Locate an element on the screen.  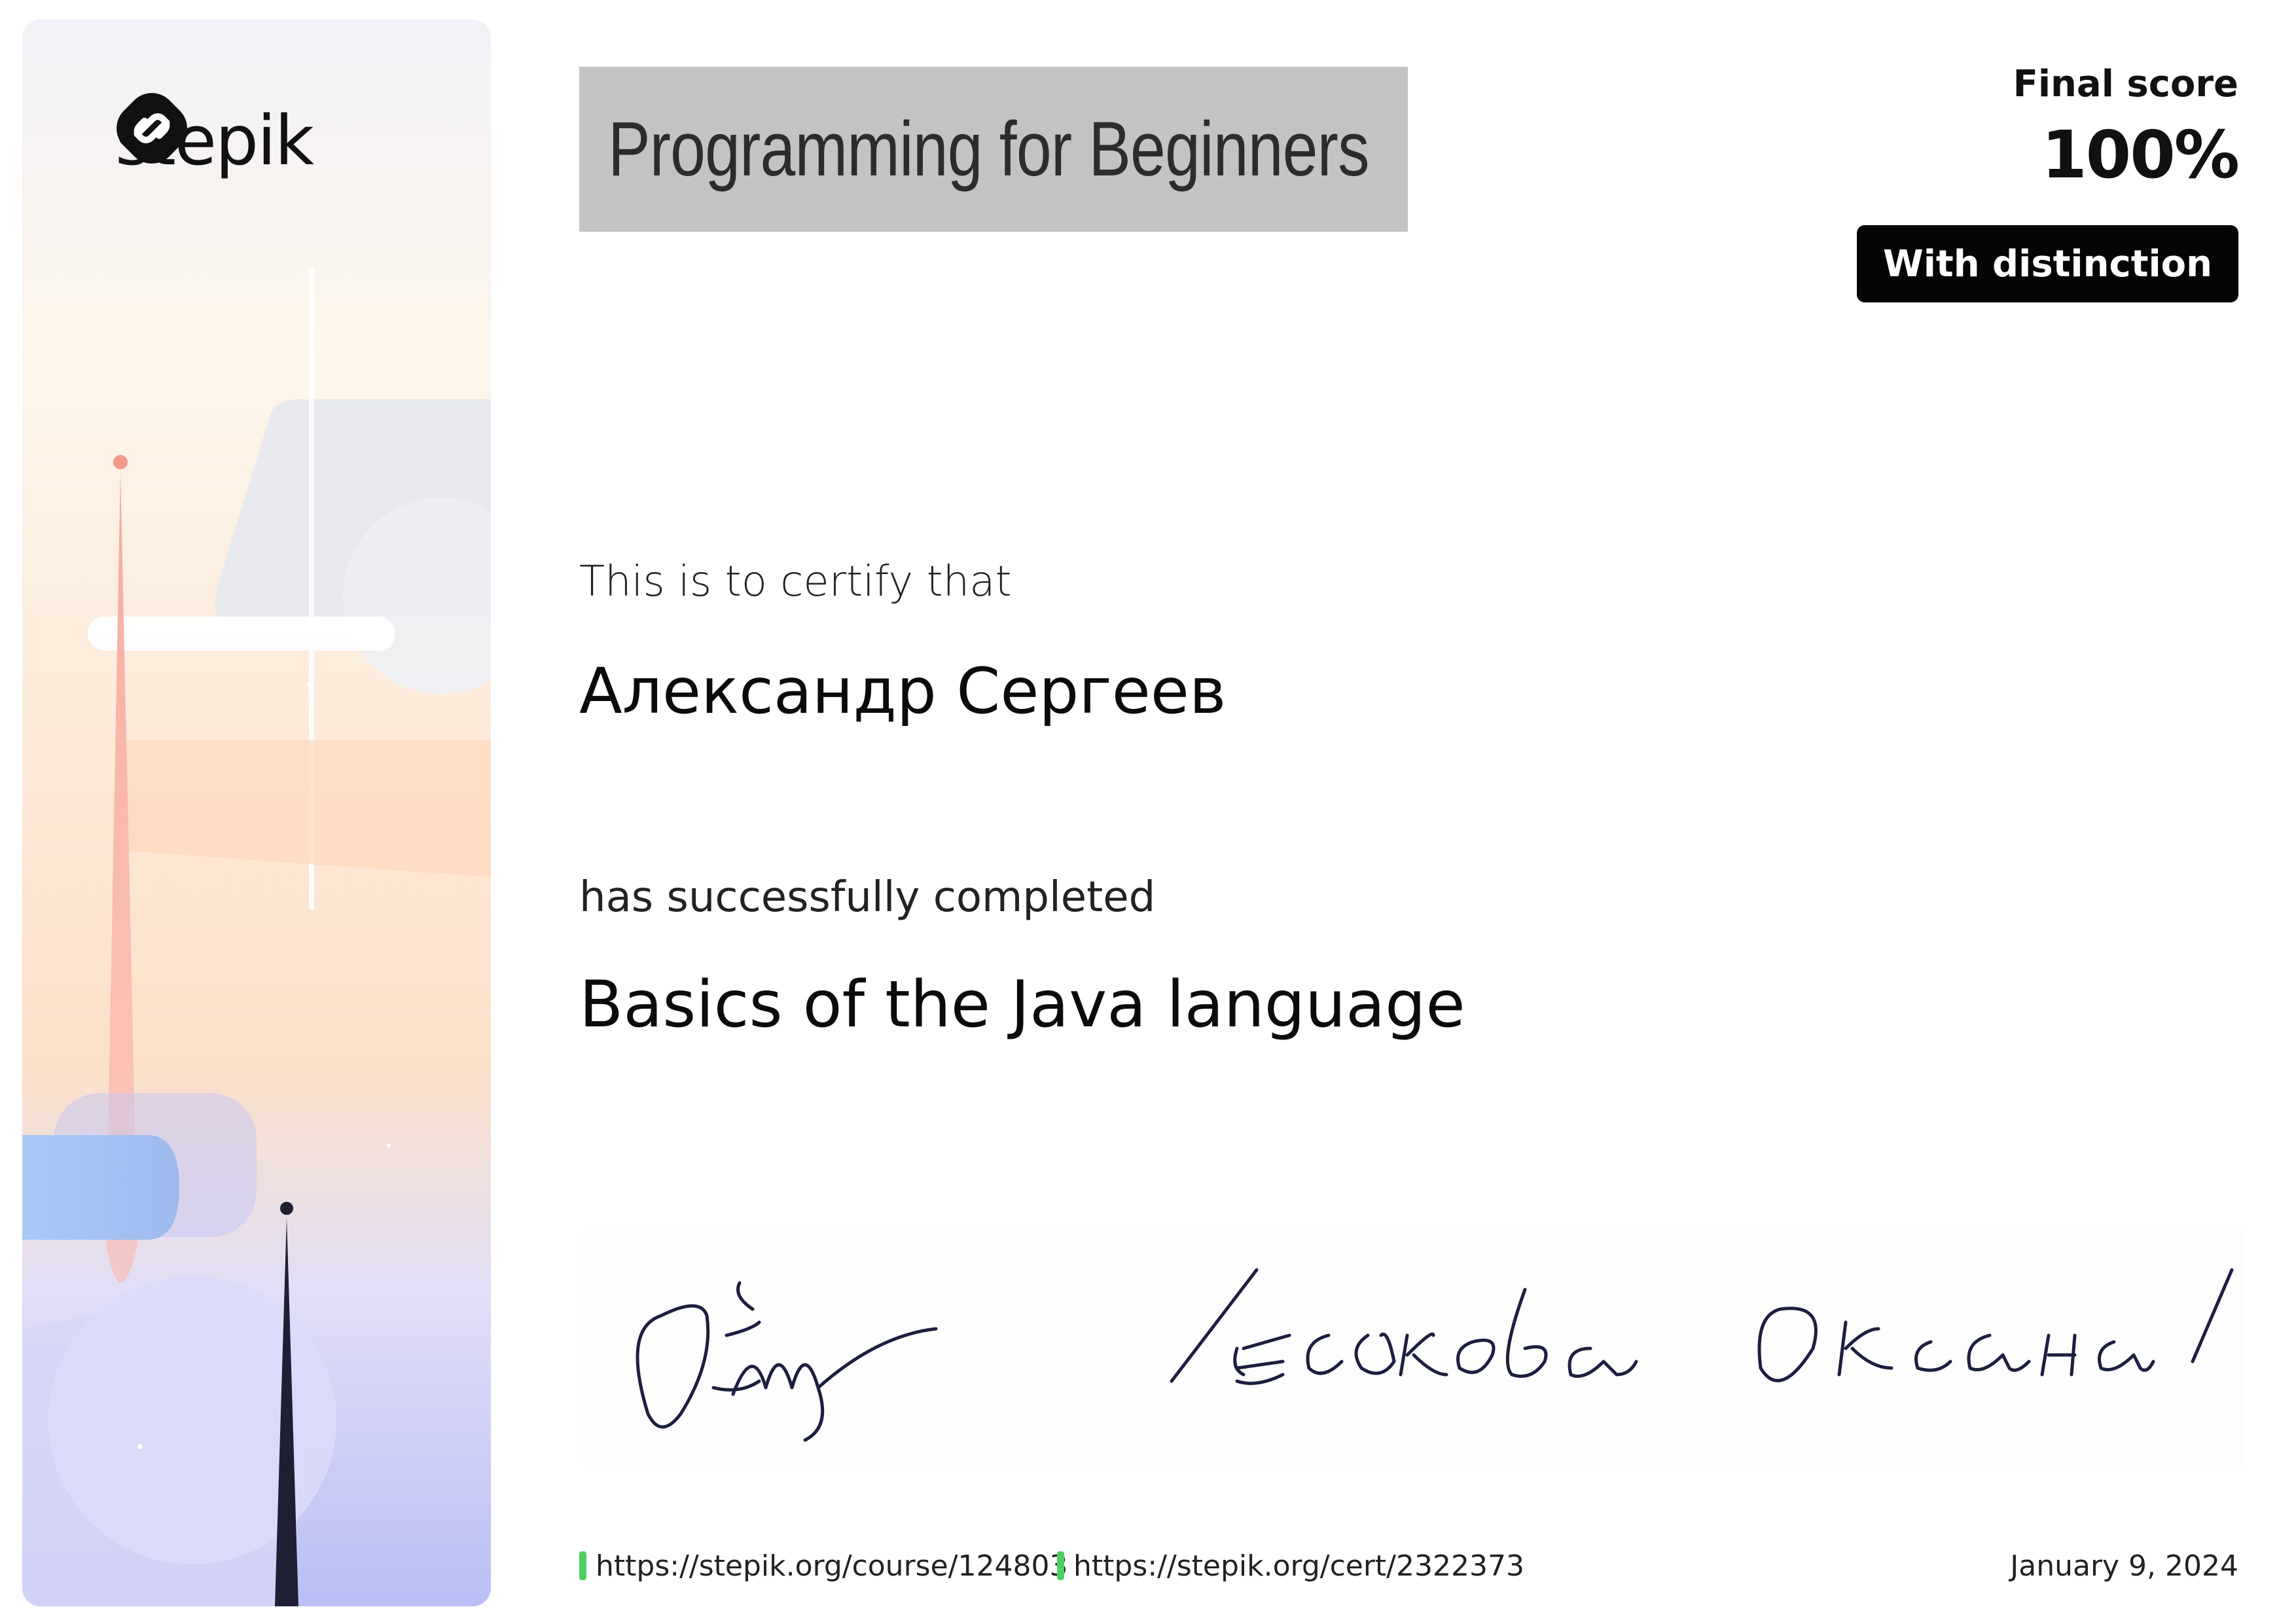
stepik-logo-icon is located at coordinates (152, 128).